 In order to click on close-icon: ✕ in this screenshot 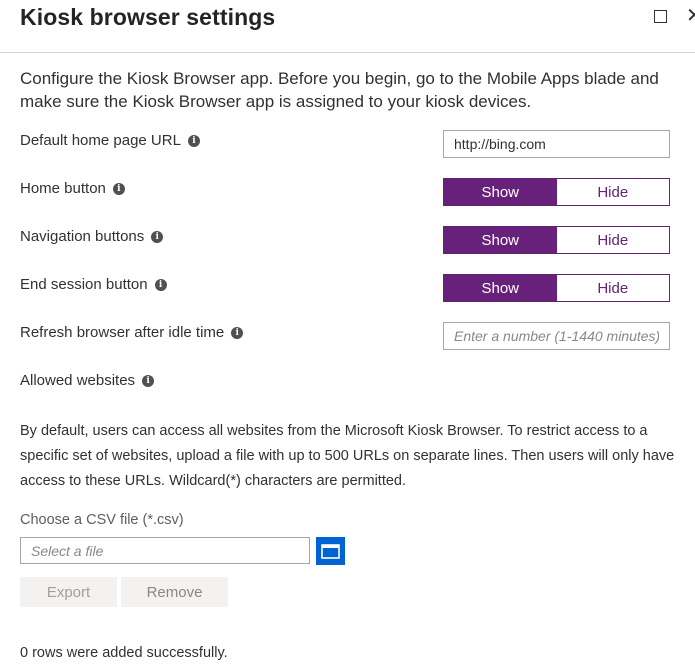, I will do `click(690, 16)`.